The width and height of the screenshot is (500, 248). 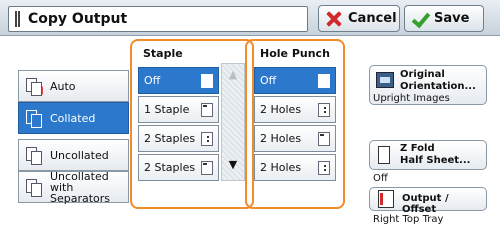 What do you see at coordinates (295, 124) in the screenshot?
I see `hole-punch-highlight` at bounding box center [295, 124].